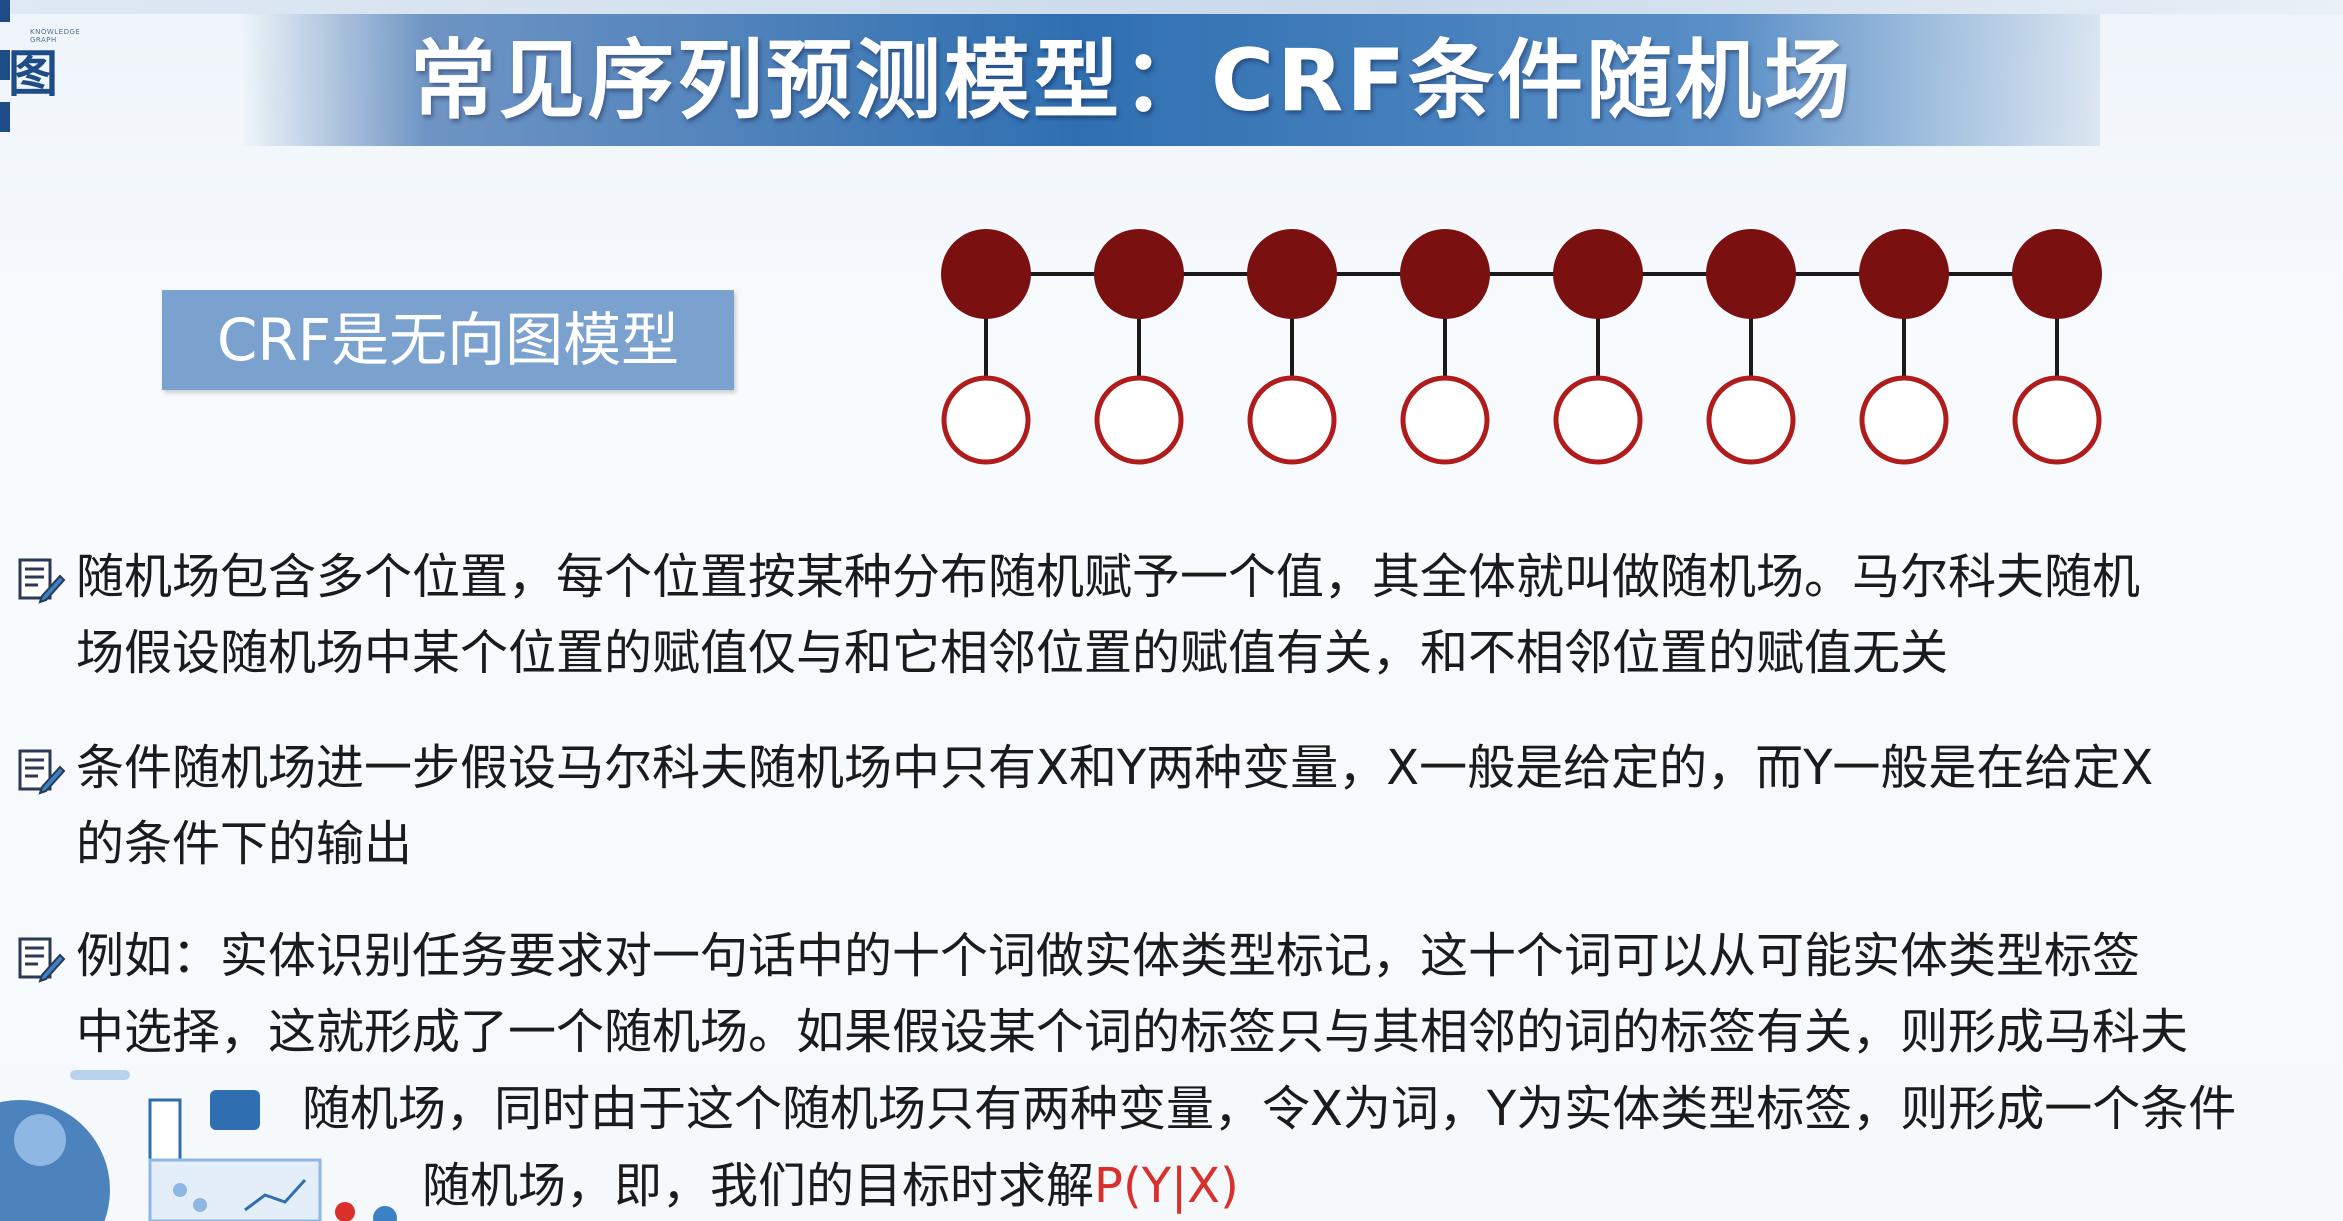 The image size is (2343, 1221). Describe the element at coordinates (244, 844) in the screenshot. I see `paragraph-line: 的条件下的输出` at that location.